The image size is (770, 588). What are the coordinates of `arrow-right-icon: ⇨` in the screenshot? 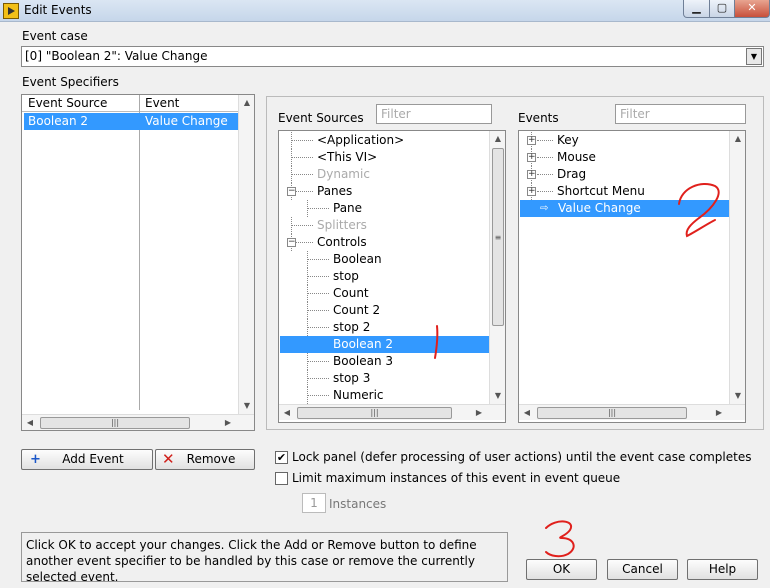 It's located at (544, 208).